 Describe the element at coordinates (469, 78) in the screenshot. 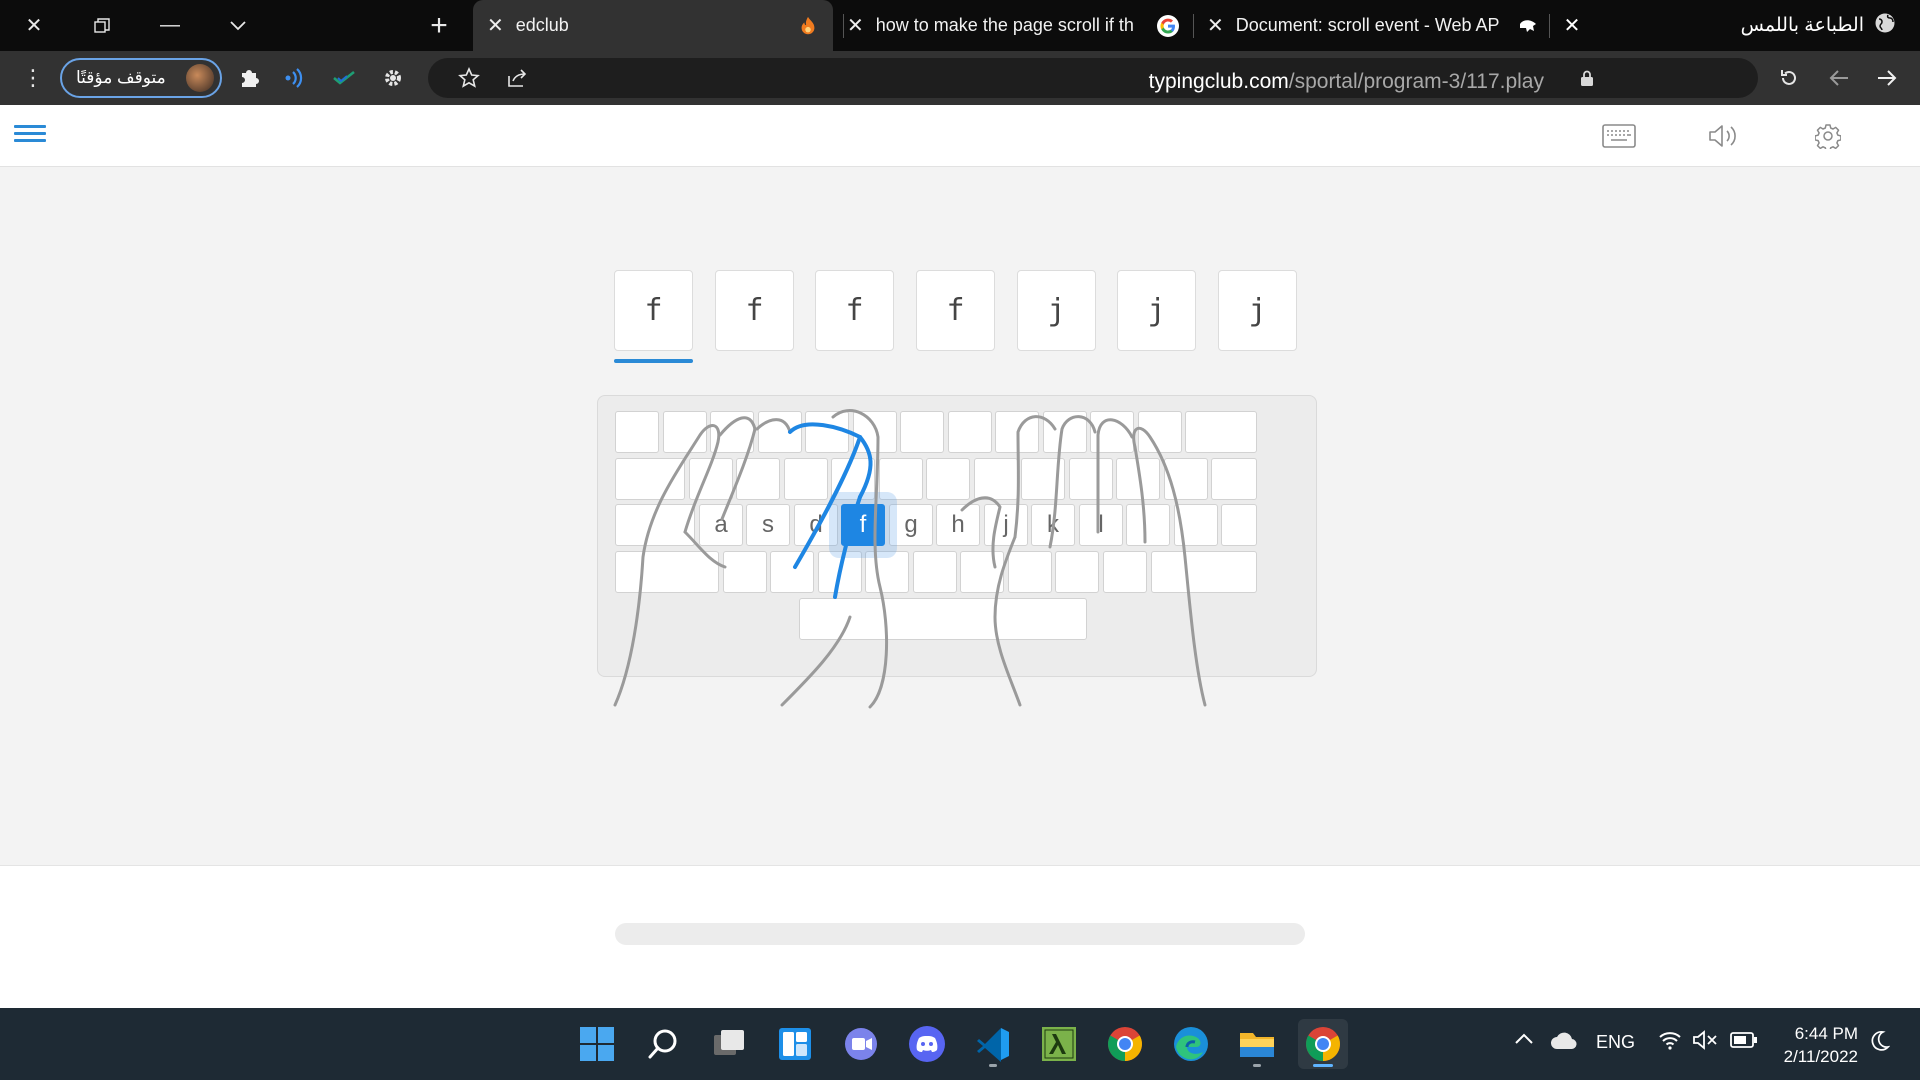

I see `bookmark-star-icon` at that location.